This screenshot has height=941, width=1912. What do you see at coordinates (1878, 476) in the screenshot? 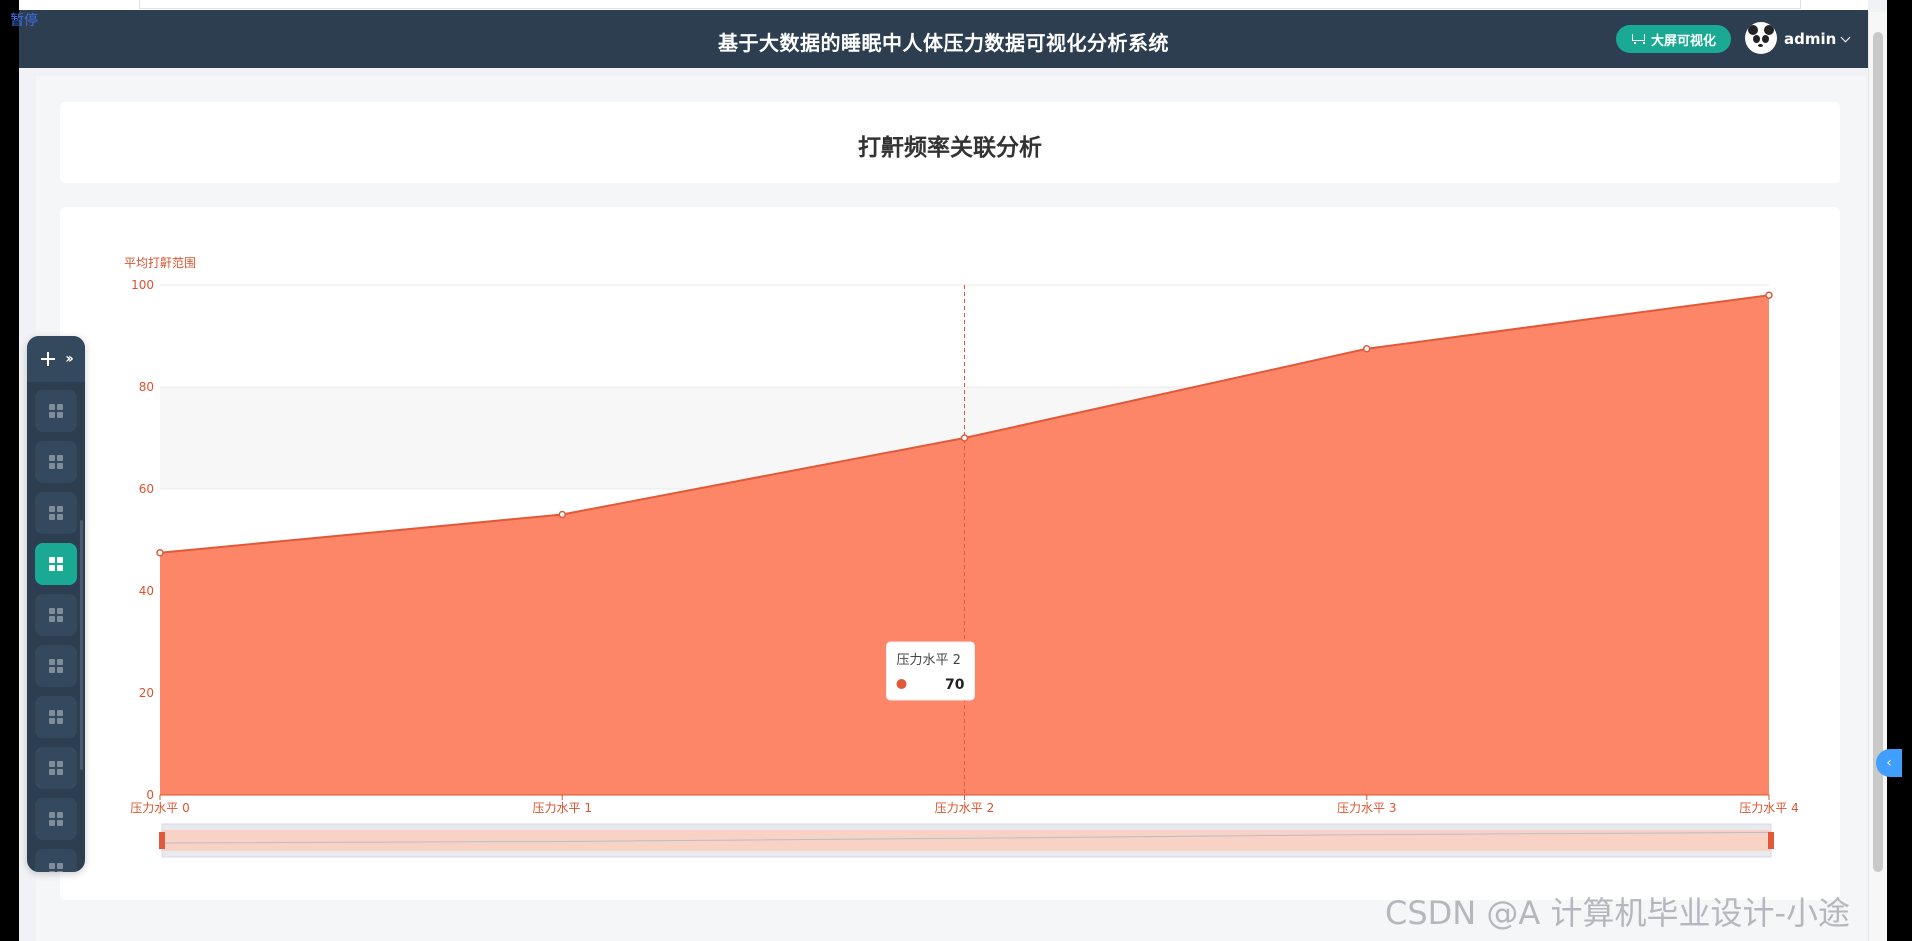
I see `page-scrollbar` at bounding box center [1878, 476].